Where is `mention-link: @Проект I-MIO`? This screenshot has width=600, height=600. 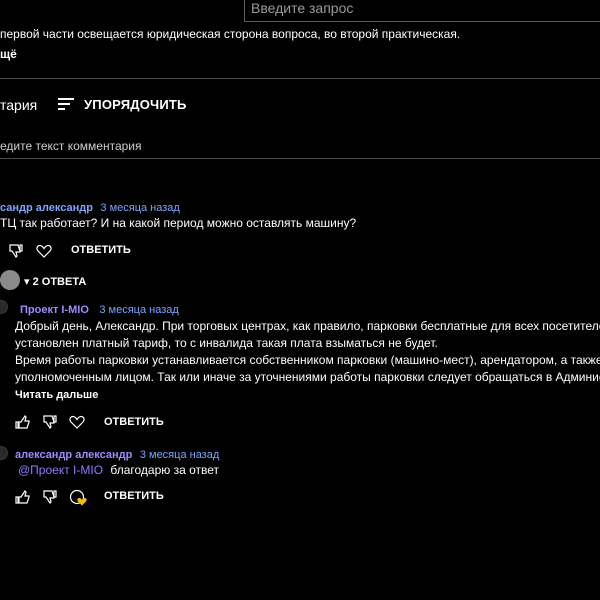 mention-link: @Проект I-MIO is located at coordinates (60, 470).